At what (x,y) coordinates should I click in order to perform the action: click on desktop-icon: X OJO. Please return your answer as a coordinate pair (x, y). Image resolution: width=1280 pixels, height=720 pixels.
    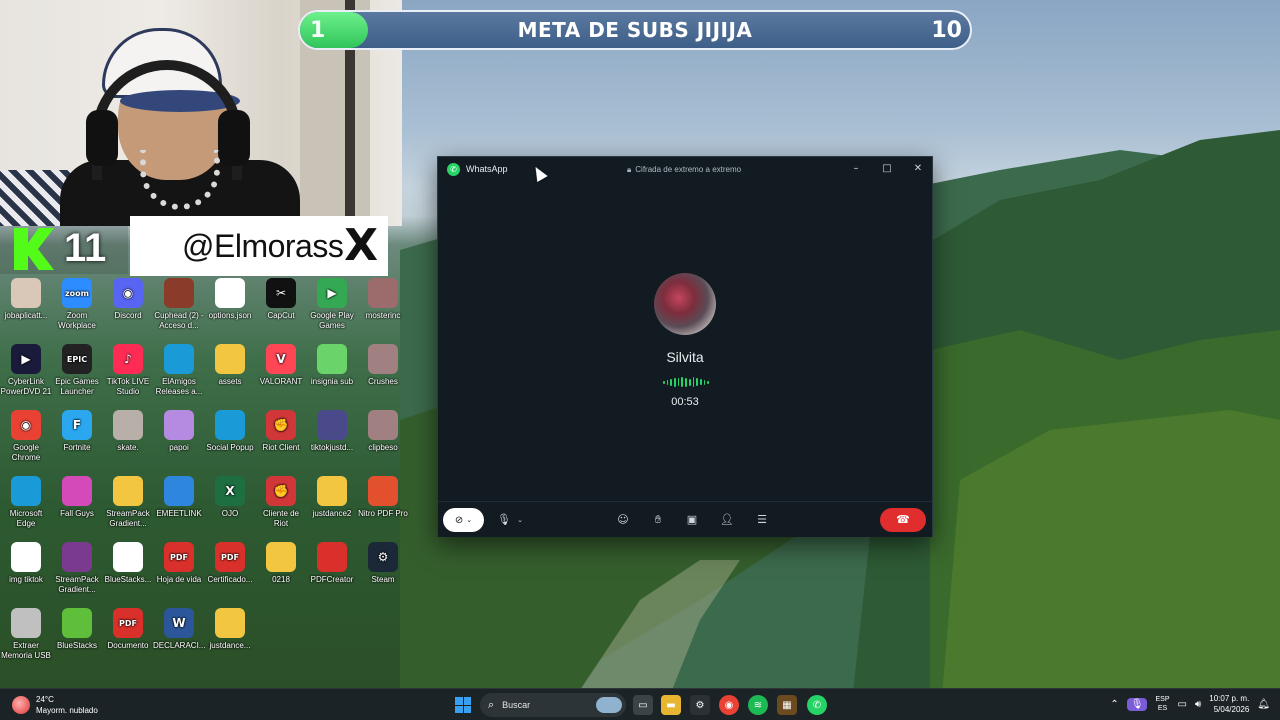
    Looking at the image, I should click on (230, 497).